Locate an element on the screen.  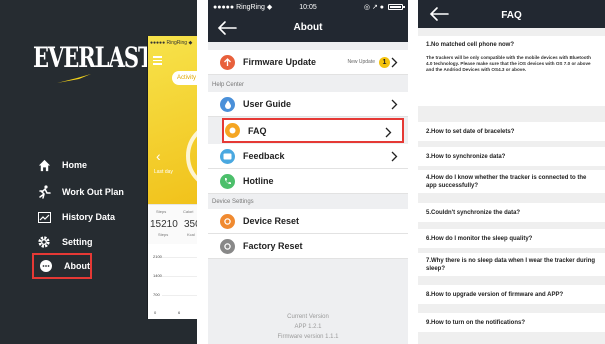
feedback-row: Feedback is located at coordinates (308, 156).